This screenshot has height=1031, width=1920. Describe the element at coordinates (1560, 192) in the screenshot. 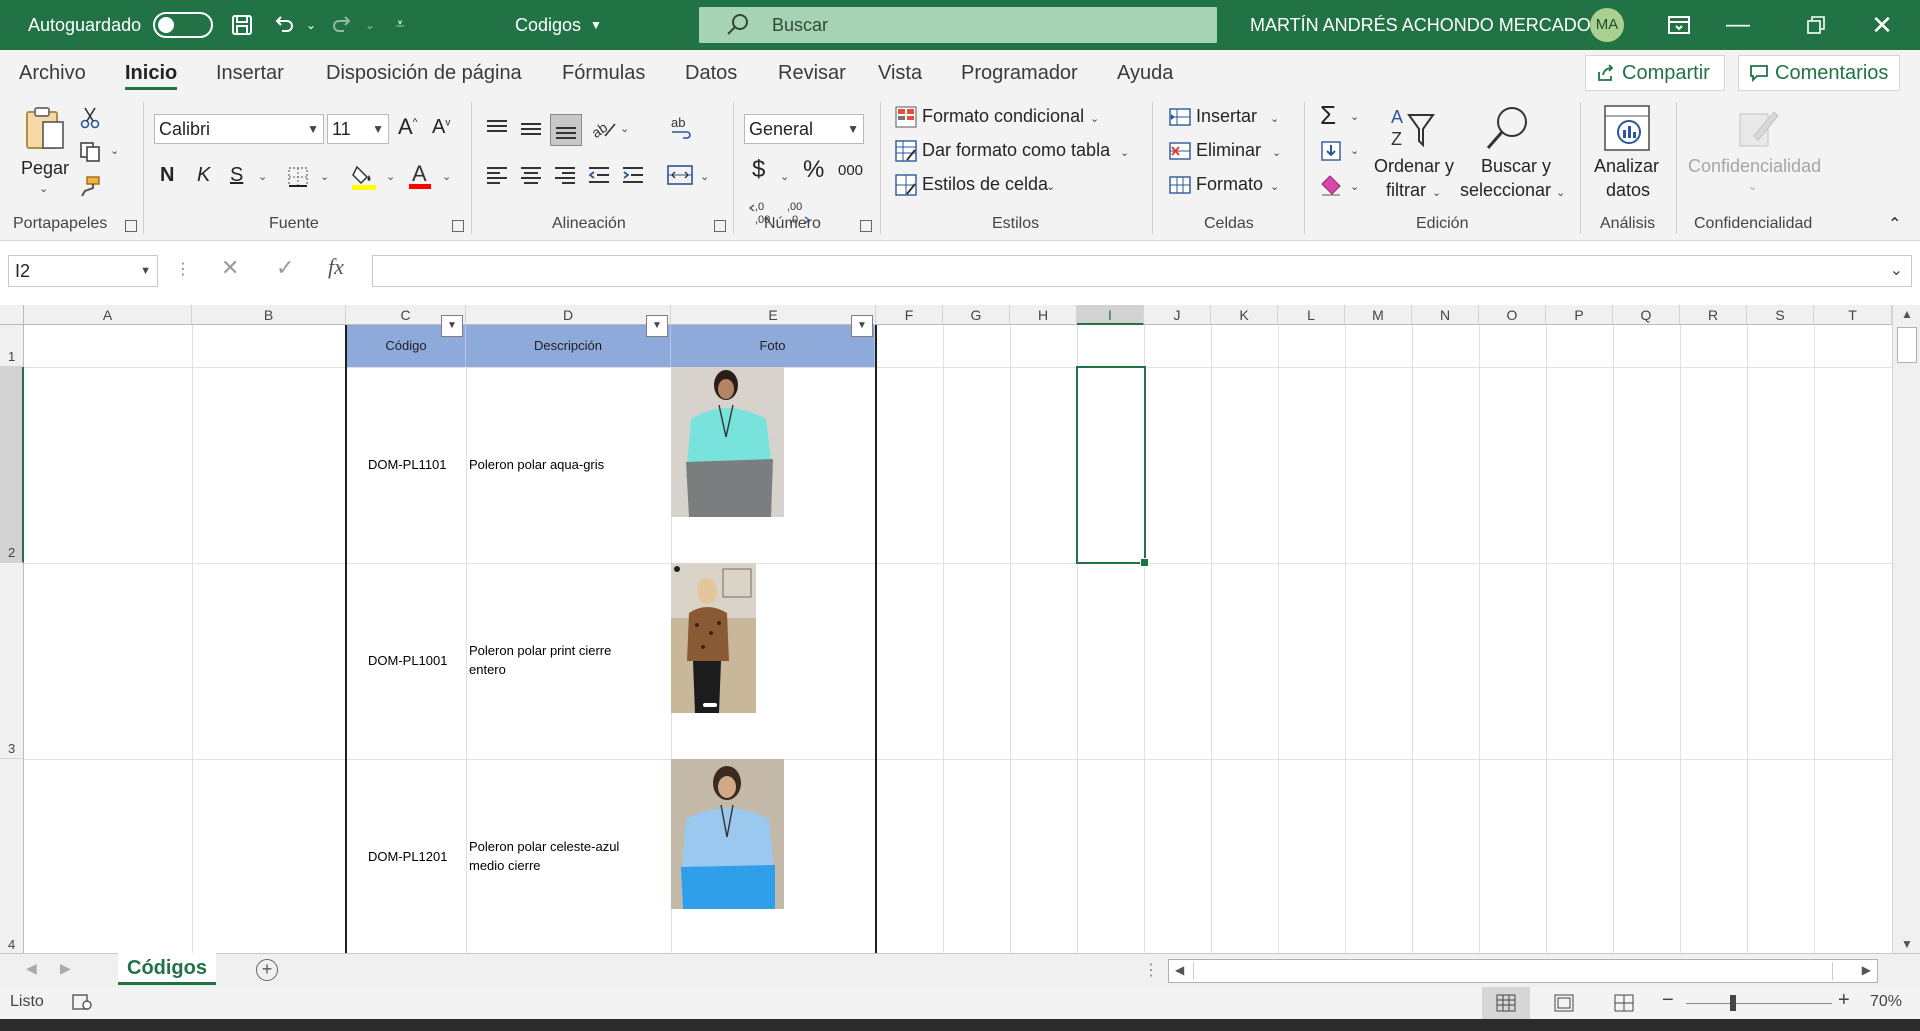

I see `find-select-dropdown-icon: ⌄` at that location.